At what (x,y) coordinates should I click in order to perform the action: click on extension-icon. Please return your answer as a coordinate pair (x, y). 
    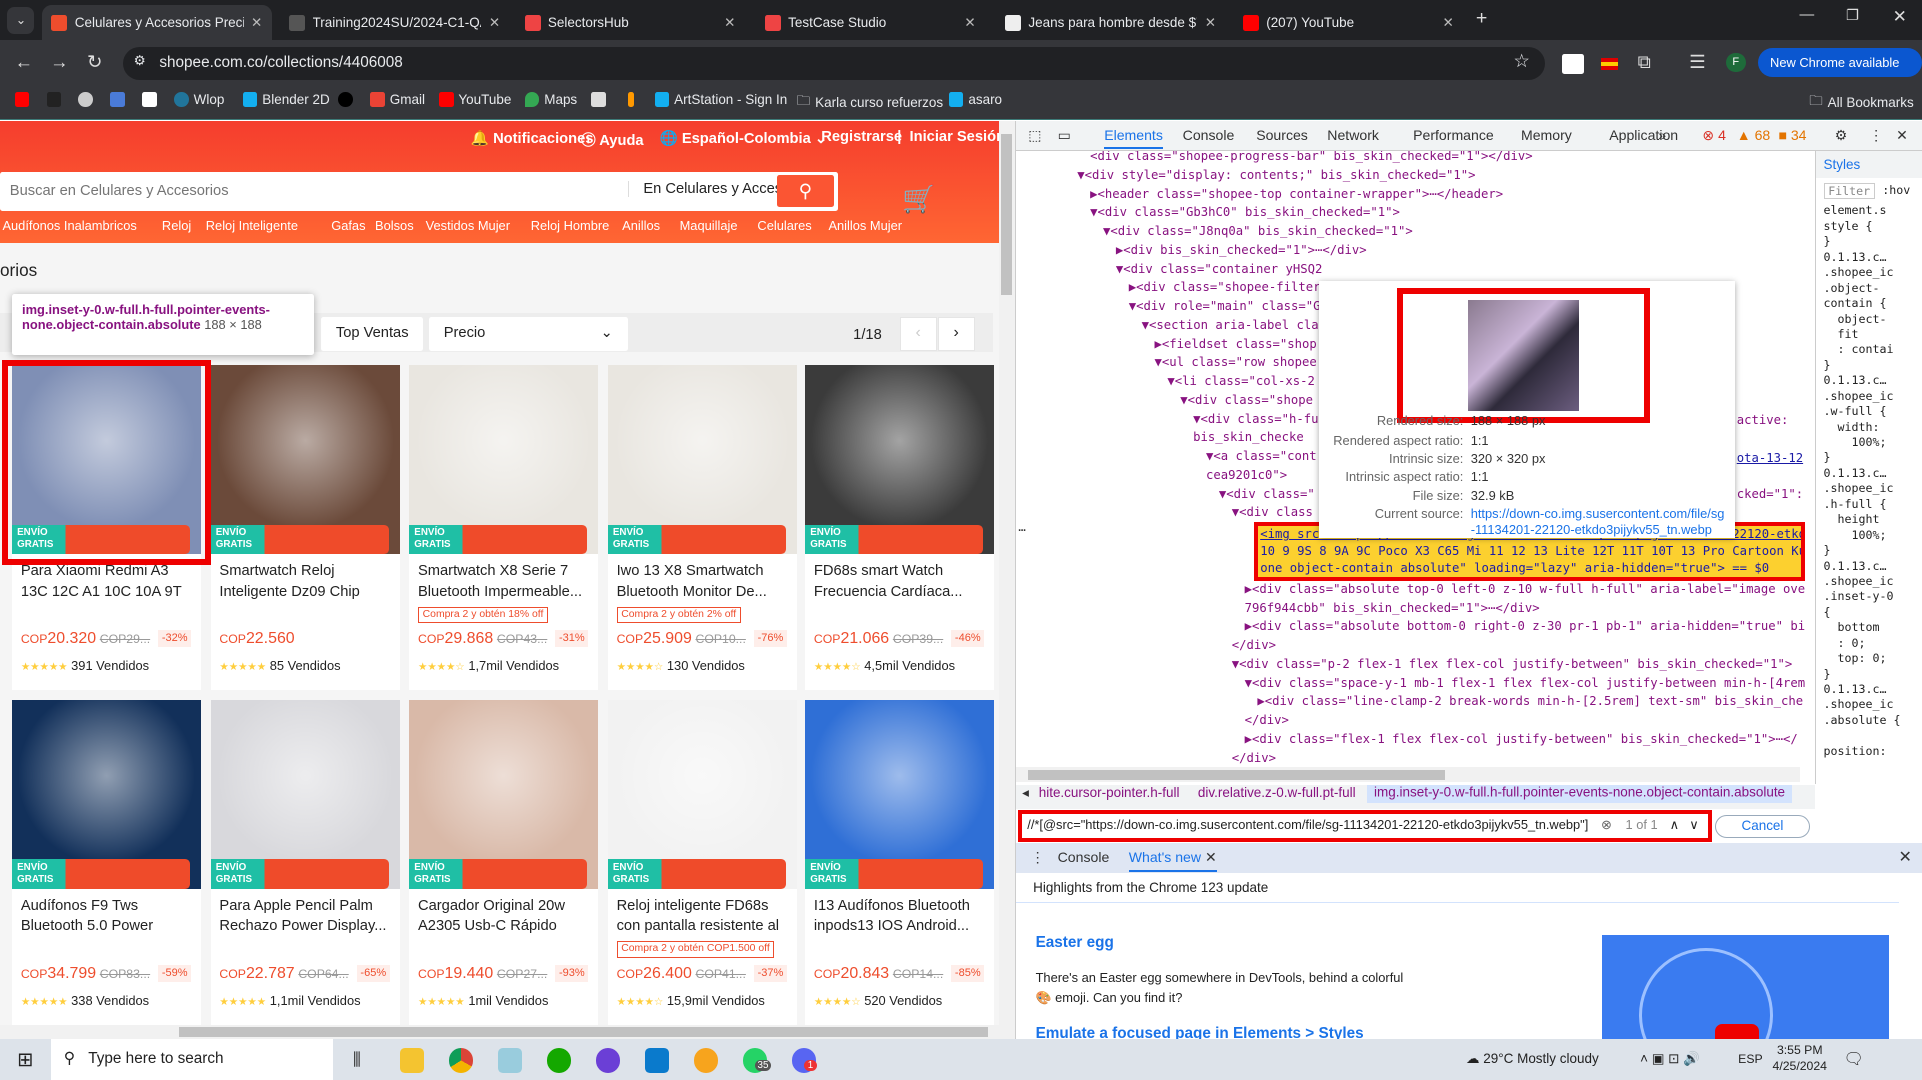
    Looking at the image, I should click on (1572, 63).